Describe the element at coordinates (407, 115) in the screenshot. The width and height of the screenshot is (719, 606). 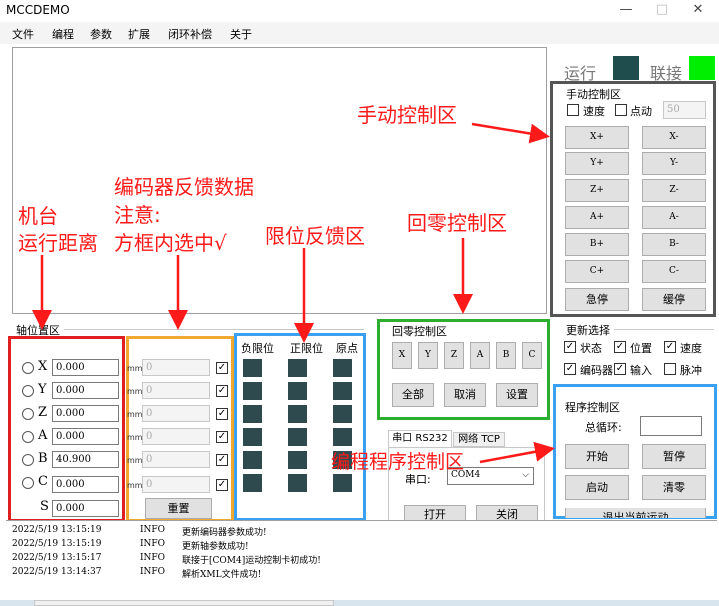
I see `annotation-manual-zone: 手动控制区` at that location.